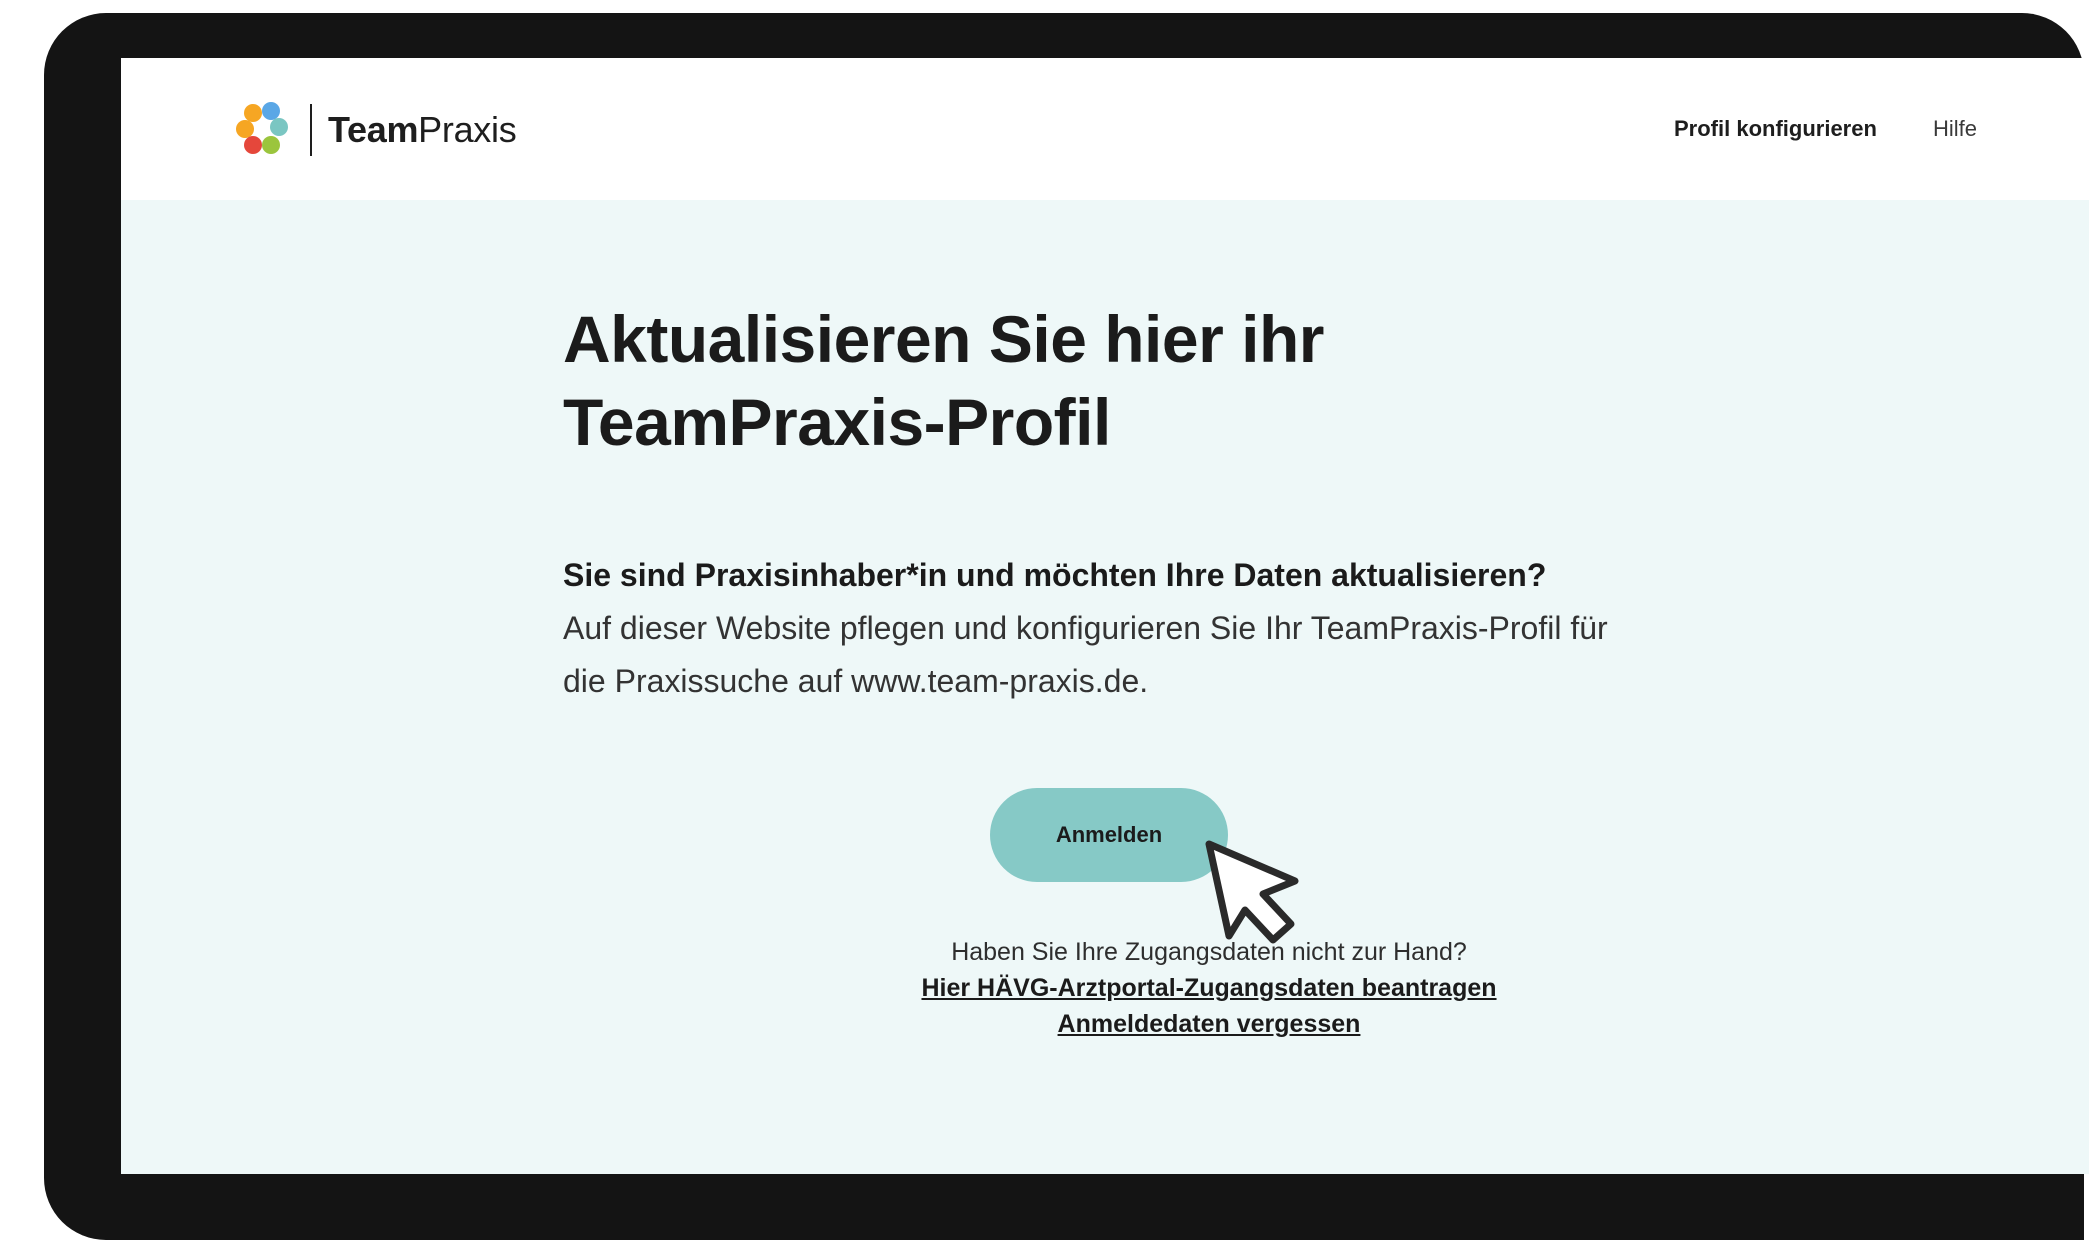 Image resolution: width=2089 pixels, height=1240 pixels. I want to click on headline-line-1: Aktualisieren Sie hier ihr, so click(943, 339).